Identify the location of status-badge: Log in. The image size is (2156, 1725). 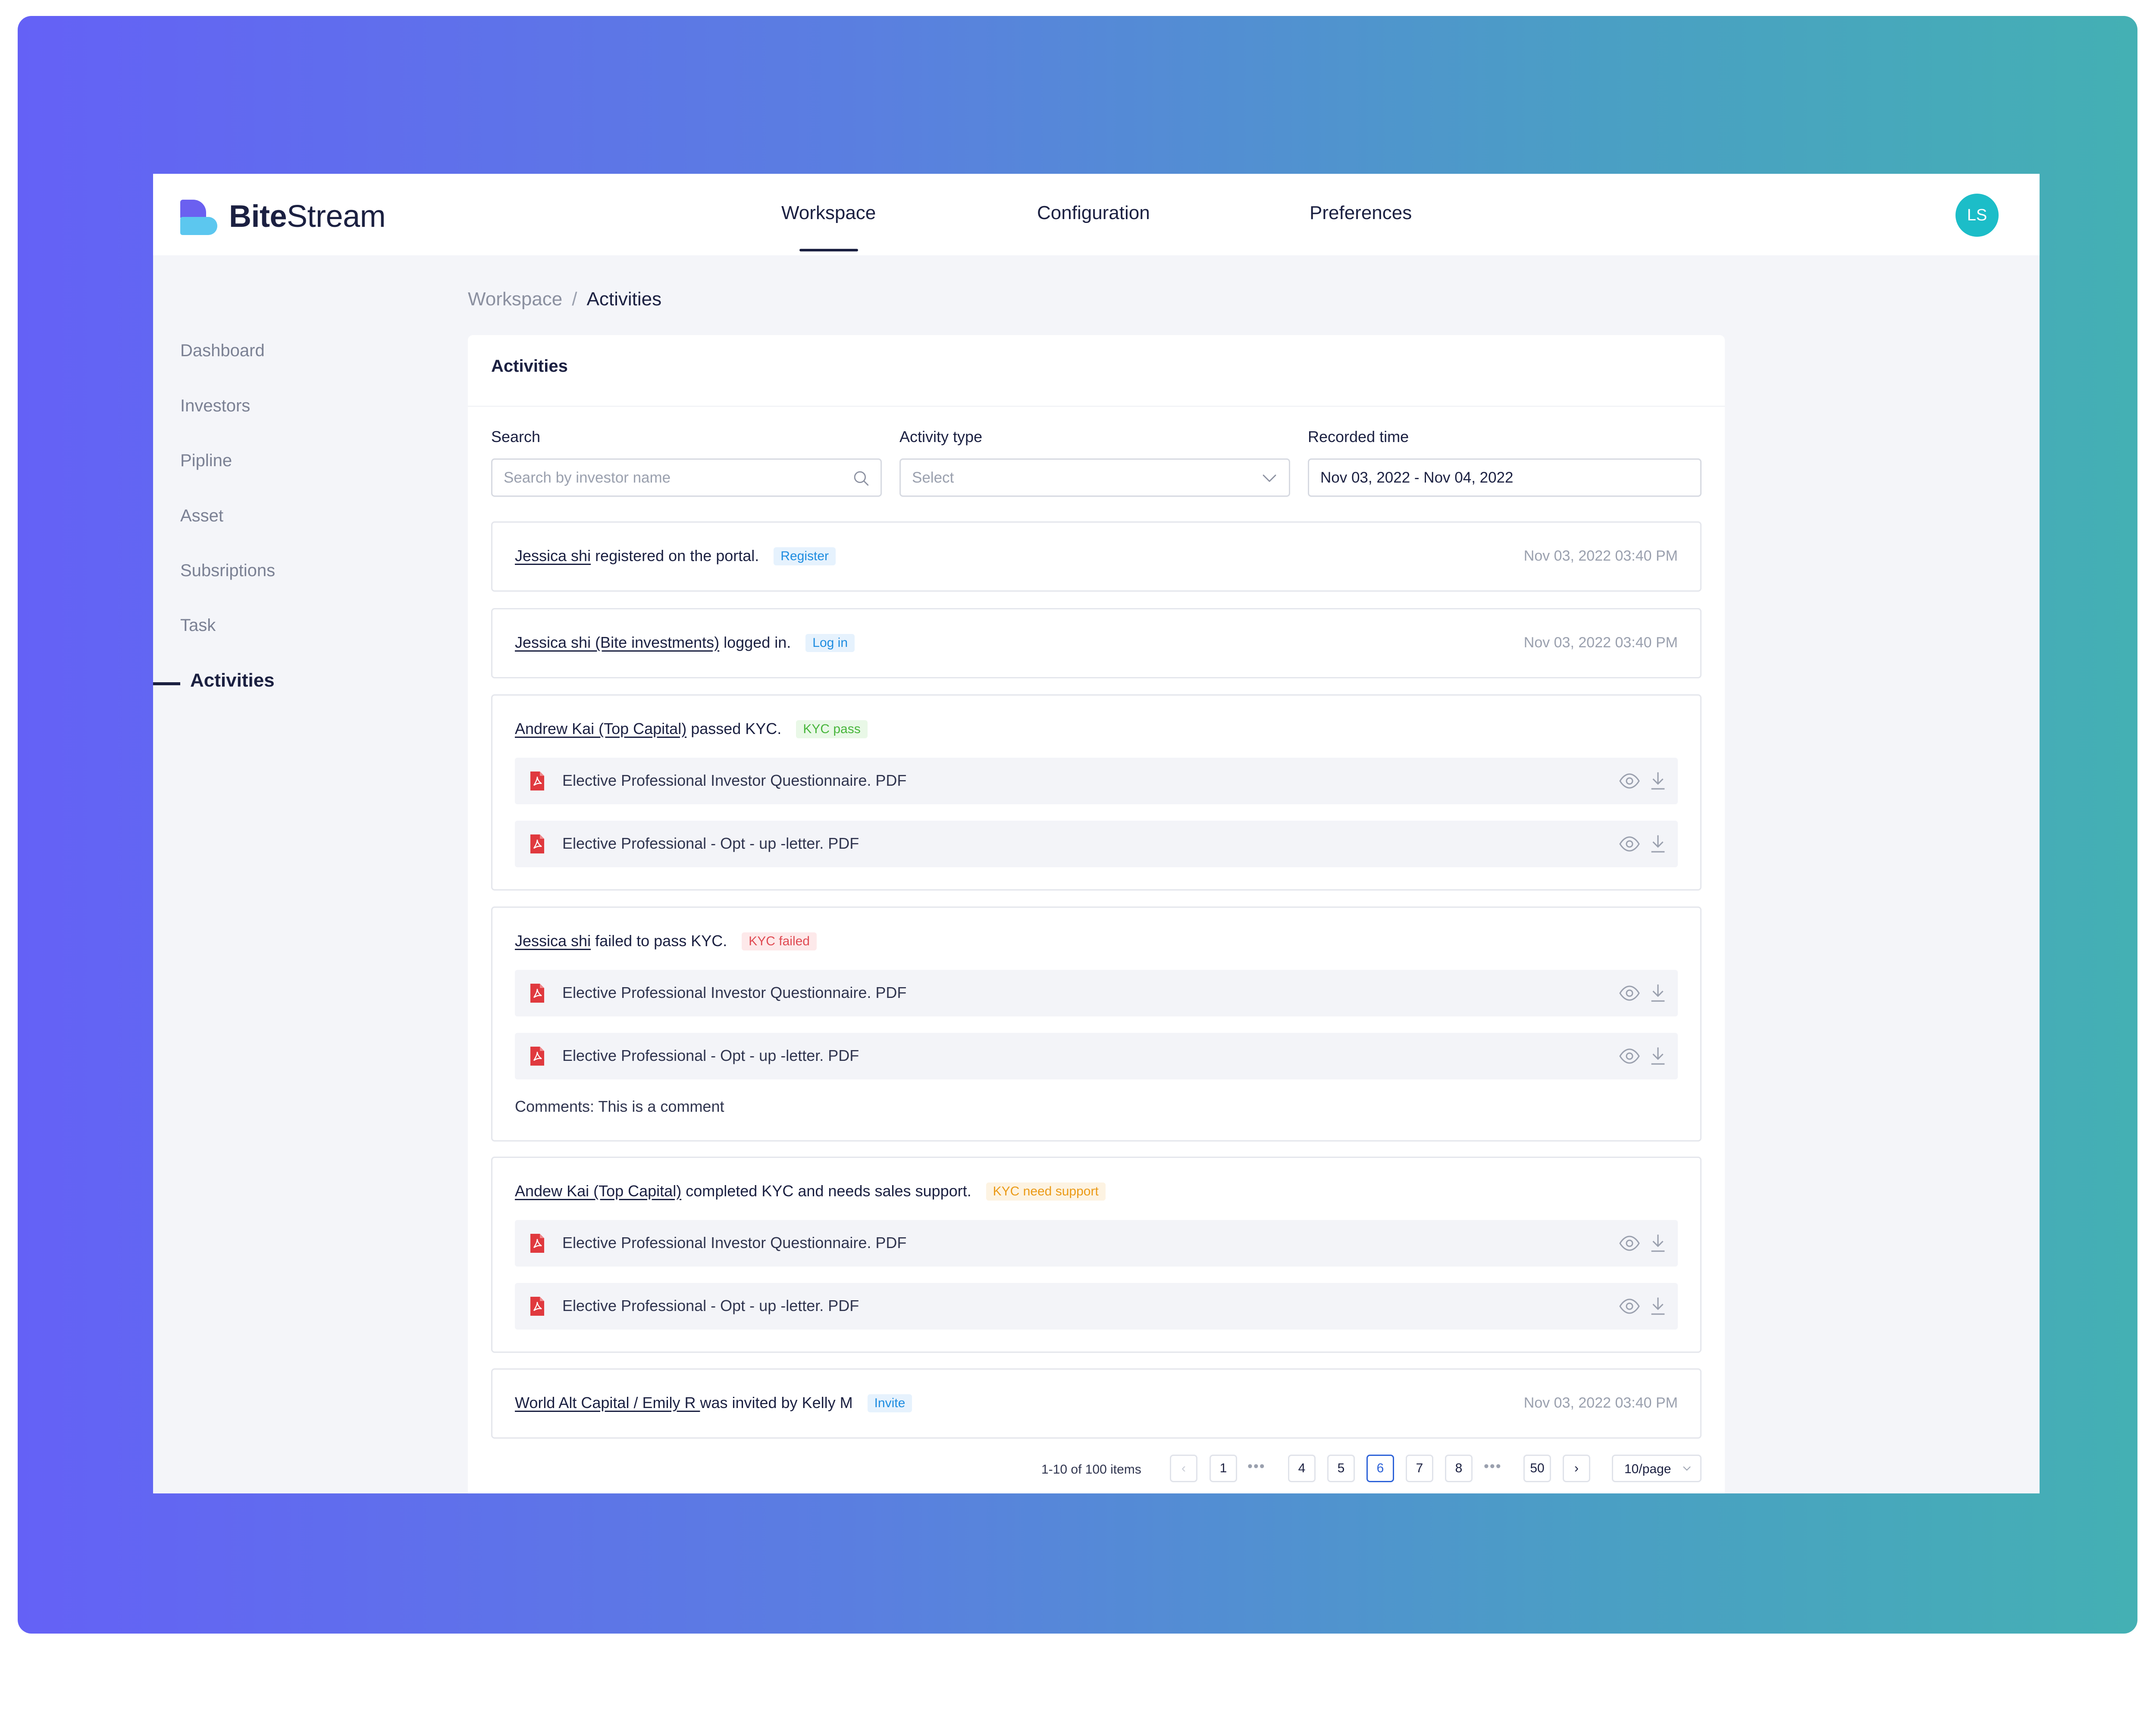
(830, 643).